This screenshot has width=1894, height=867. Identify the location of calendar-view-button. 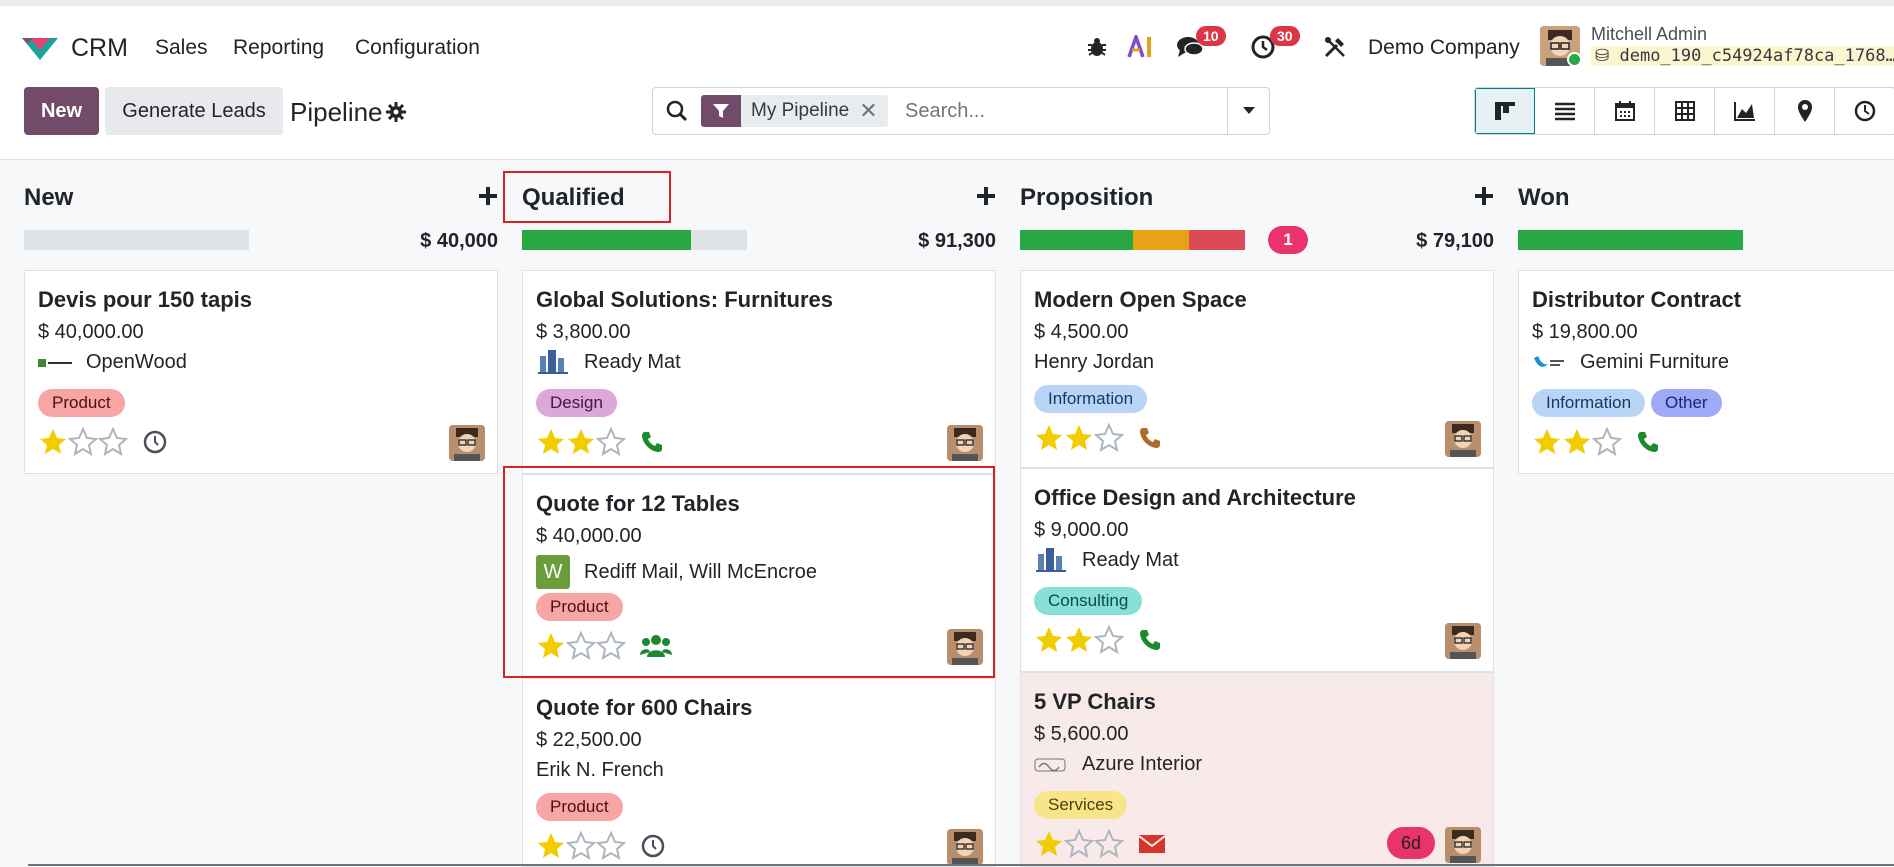
(1625, 111).